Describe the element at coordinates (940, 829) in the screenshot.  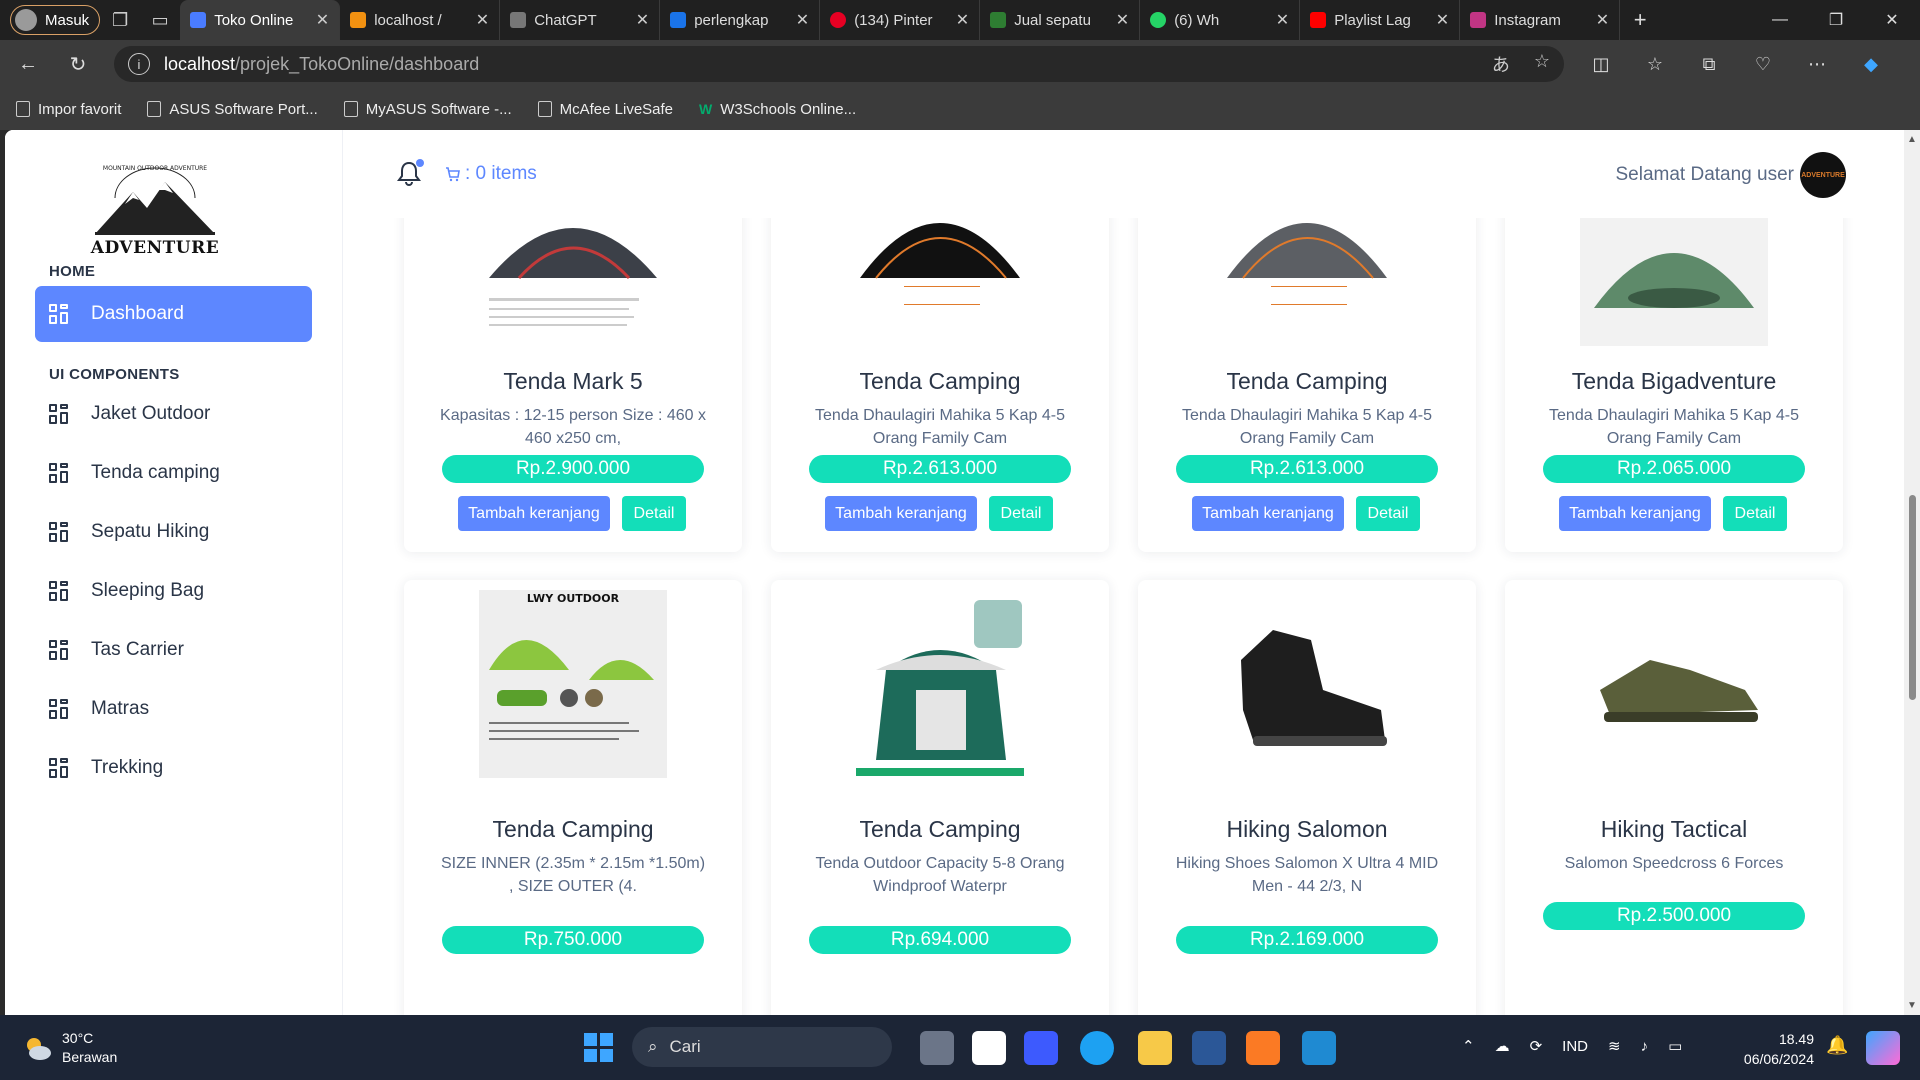
I see `product-title: Tenda Camping` at that location.